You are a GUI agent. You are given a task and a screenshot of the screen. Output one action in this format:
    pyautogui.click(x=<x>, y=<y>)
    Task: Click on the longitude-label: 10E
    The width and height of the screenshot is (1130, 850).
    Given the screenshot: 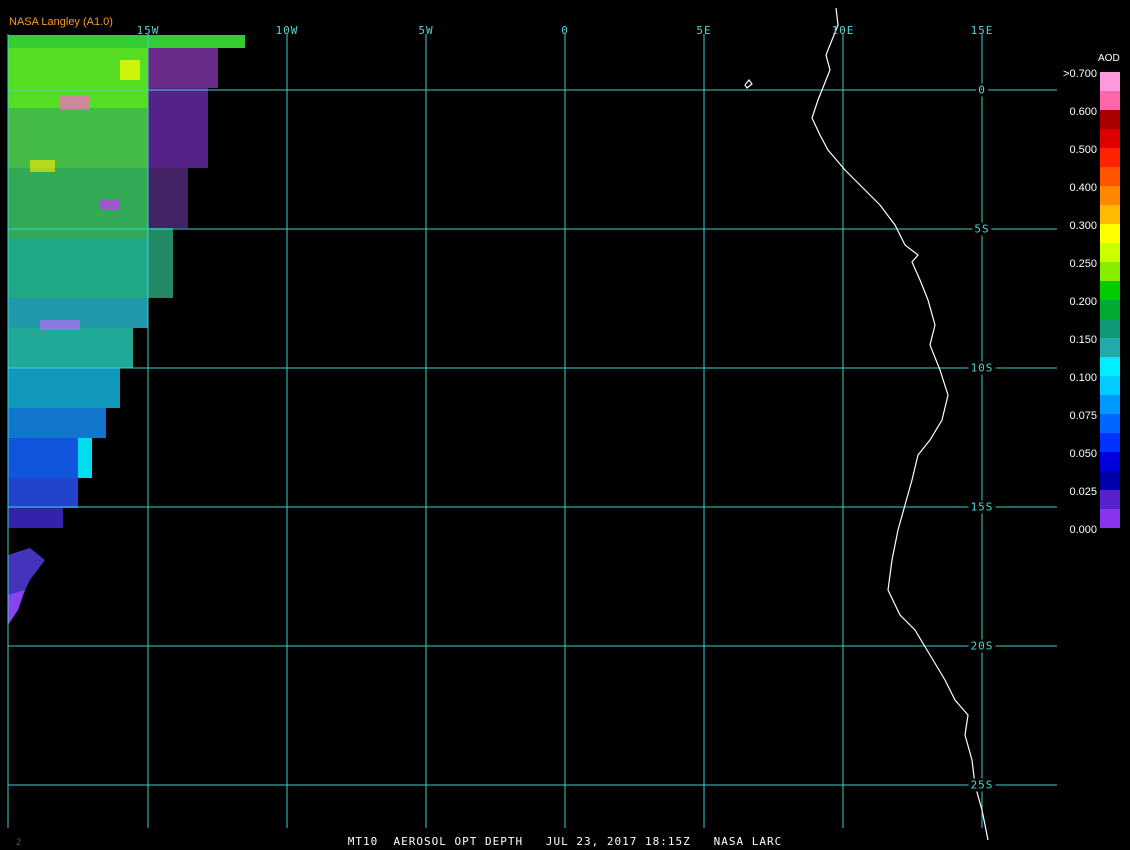 What is the action you would take?
    pyautogui.click(x=843, y=30)
    